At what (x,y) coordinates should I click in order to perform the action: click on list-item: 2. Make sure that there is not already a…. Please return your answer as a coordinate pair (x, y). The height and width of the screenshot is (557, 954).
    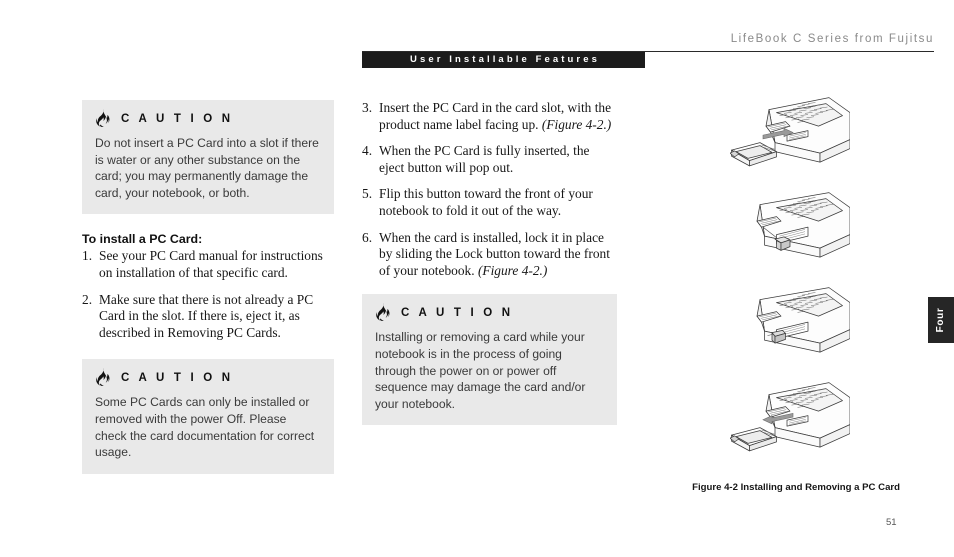
    Looking at the image, I should click on (208, 317).